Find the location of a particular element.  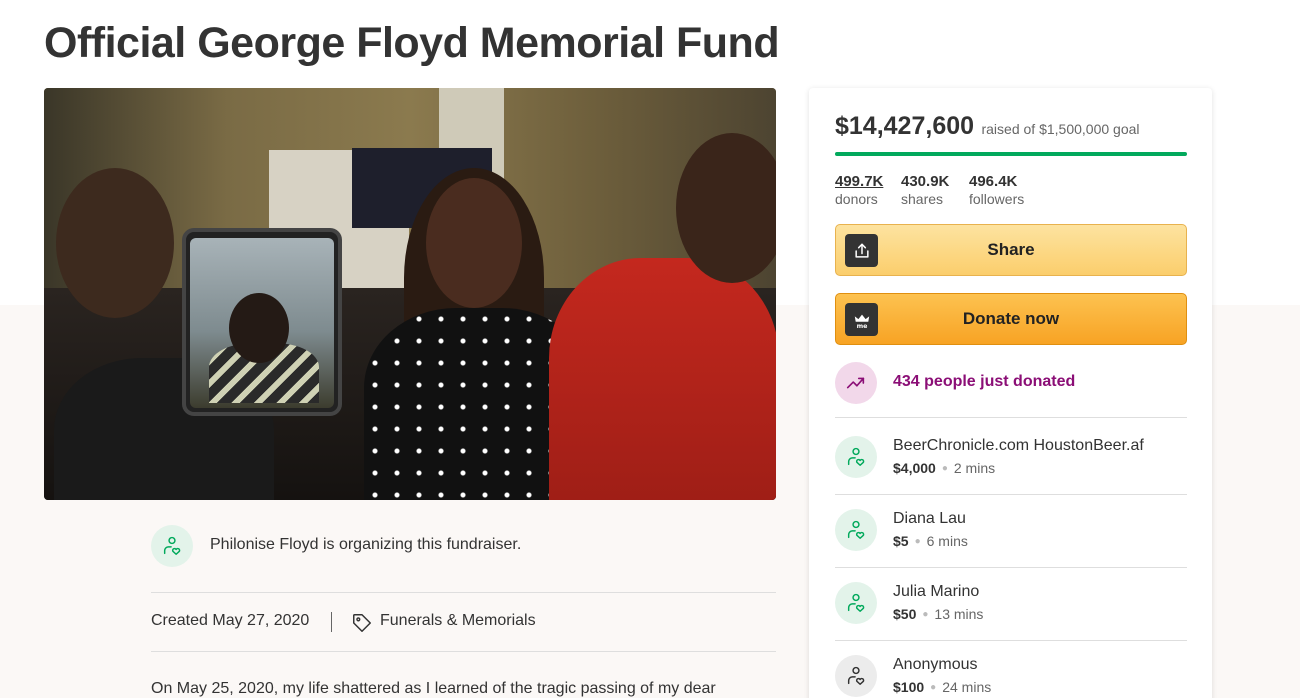

stat-shares-value: 430.9K is located at coordinates (925, 181).